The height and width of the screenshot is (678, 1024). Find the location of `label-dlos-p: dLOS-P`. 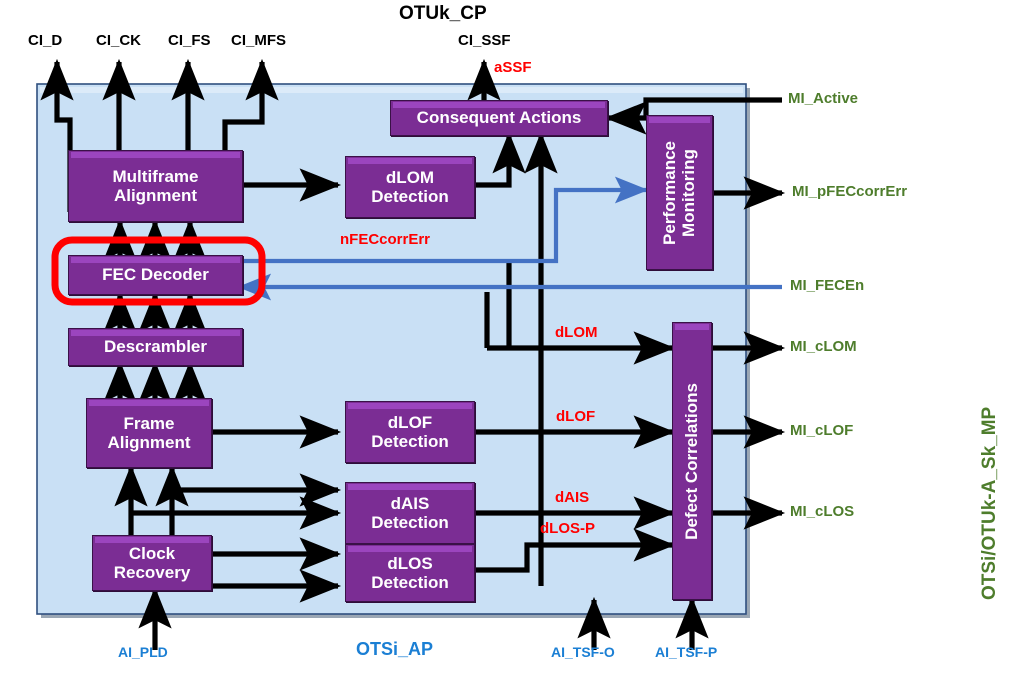

label-dlos-p: dLOS-P is located at coordinates (567, 528).